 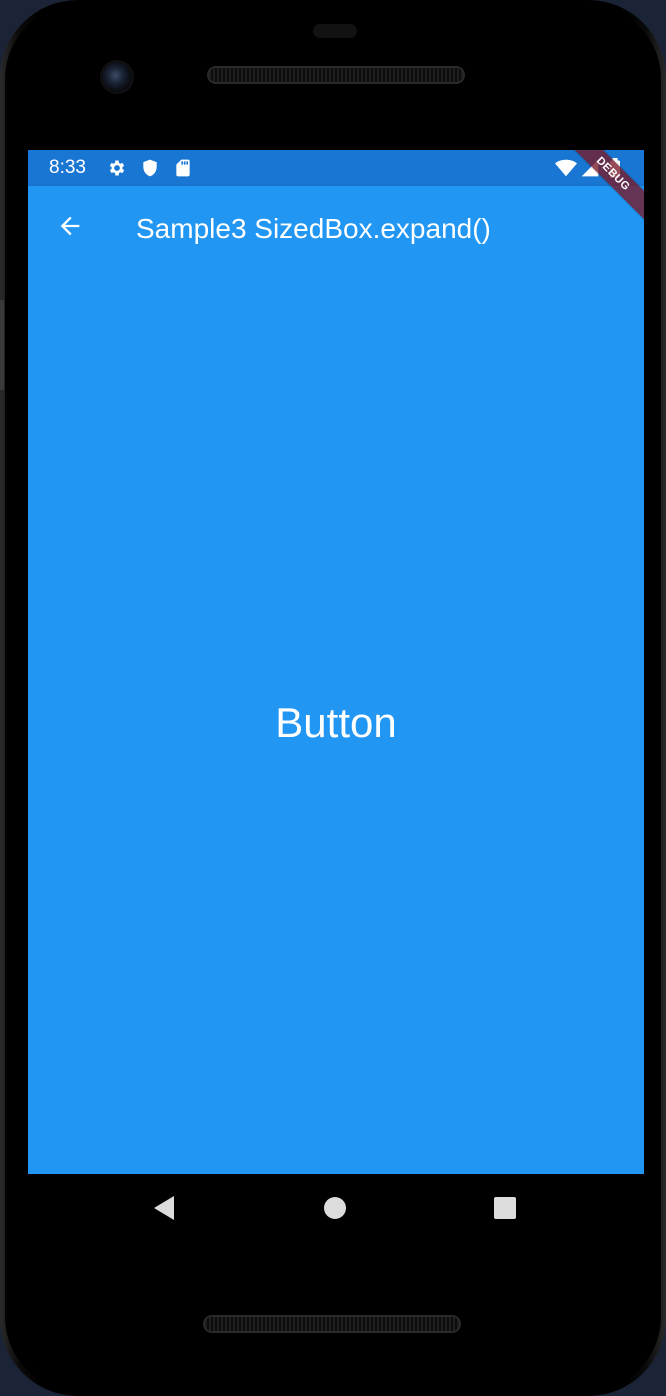 I want to click on app-bar-title: Sample3 SizedBox.expand(), so click(x=313, y=228).